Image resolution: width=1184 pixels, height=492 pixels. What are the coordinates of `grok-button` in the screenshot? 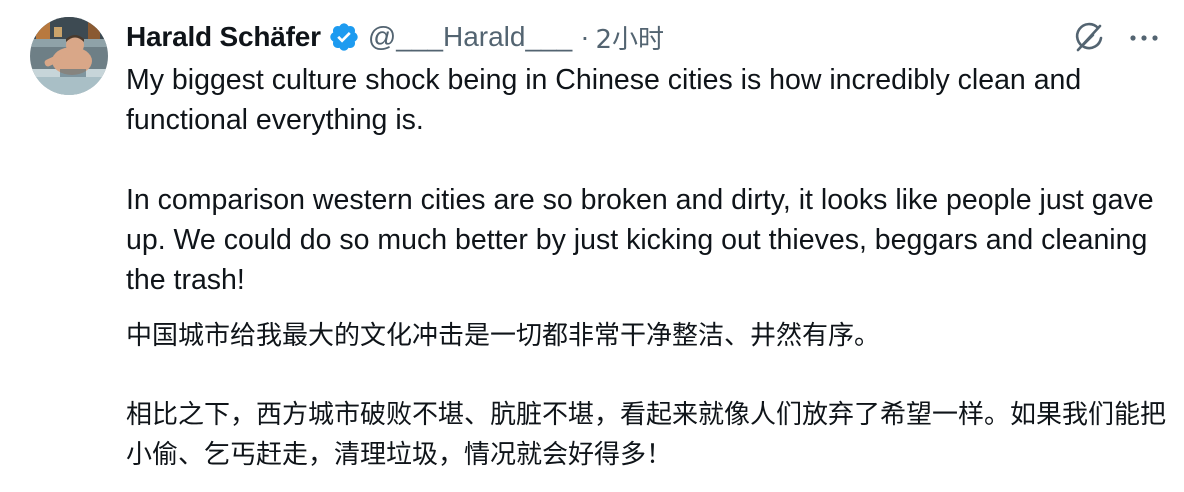 It's located at (1088, 38).